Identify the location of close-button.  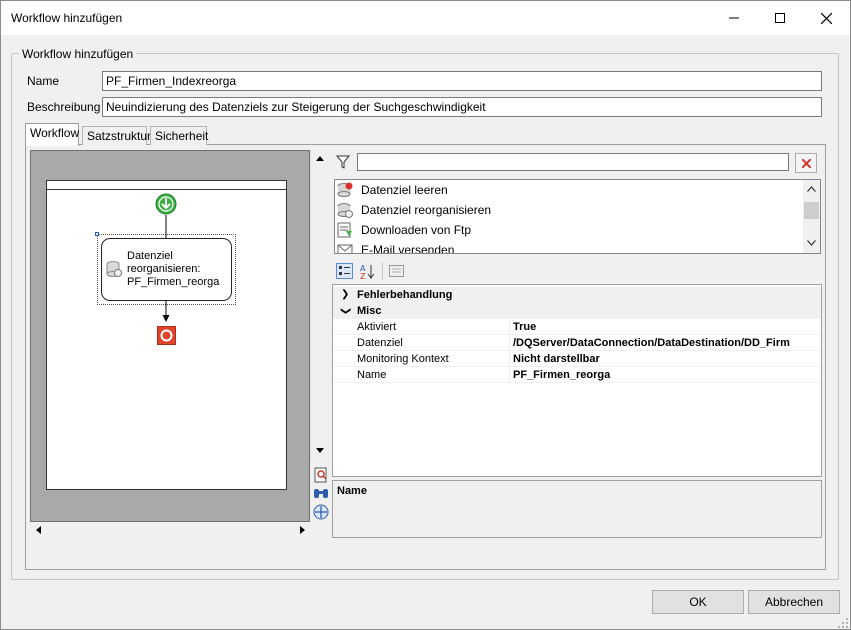
(826, 18).